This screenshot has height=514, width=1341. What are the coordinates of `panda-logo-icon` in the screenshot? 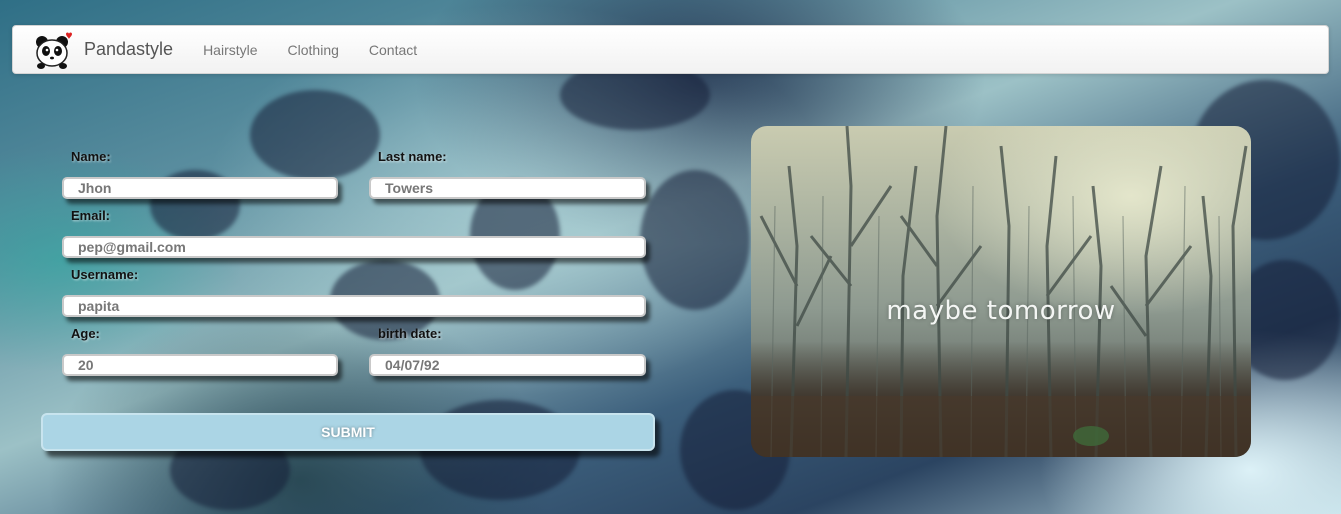 It's located at (53, 50).